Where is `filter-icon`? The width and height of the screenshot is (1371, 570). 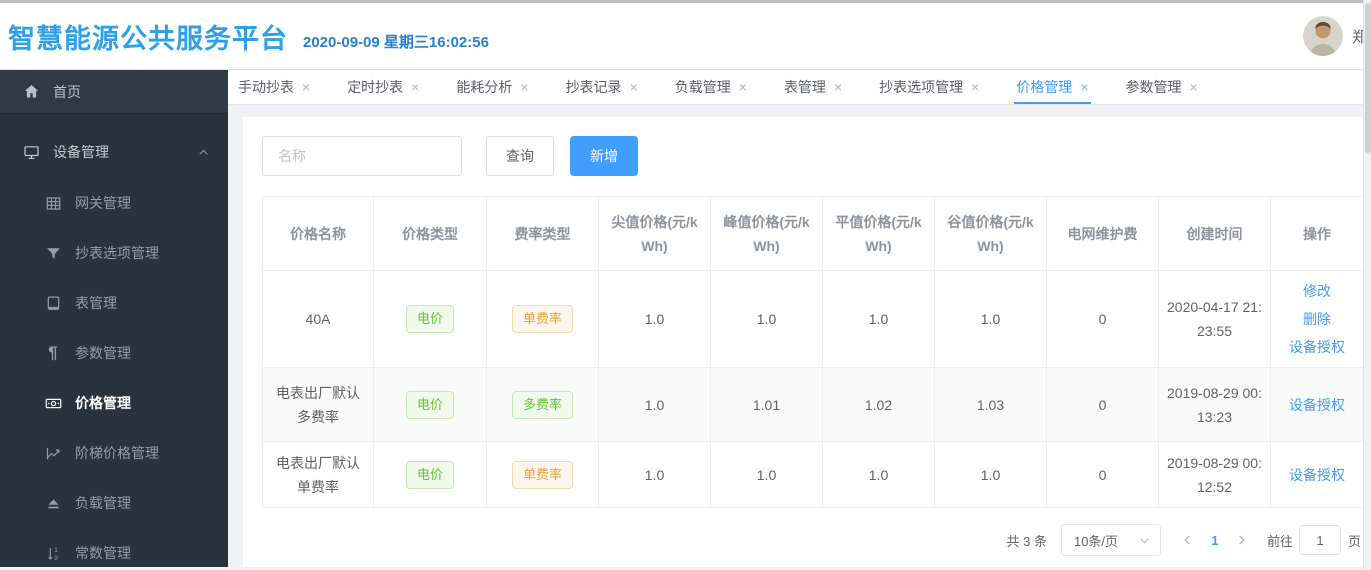 filter-icon is located at coordinates (53, 253).